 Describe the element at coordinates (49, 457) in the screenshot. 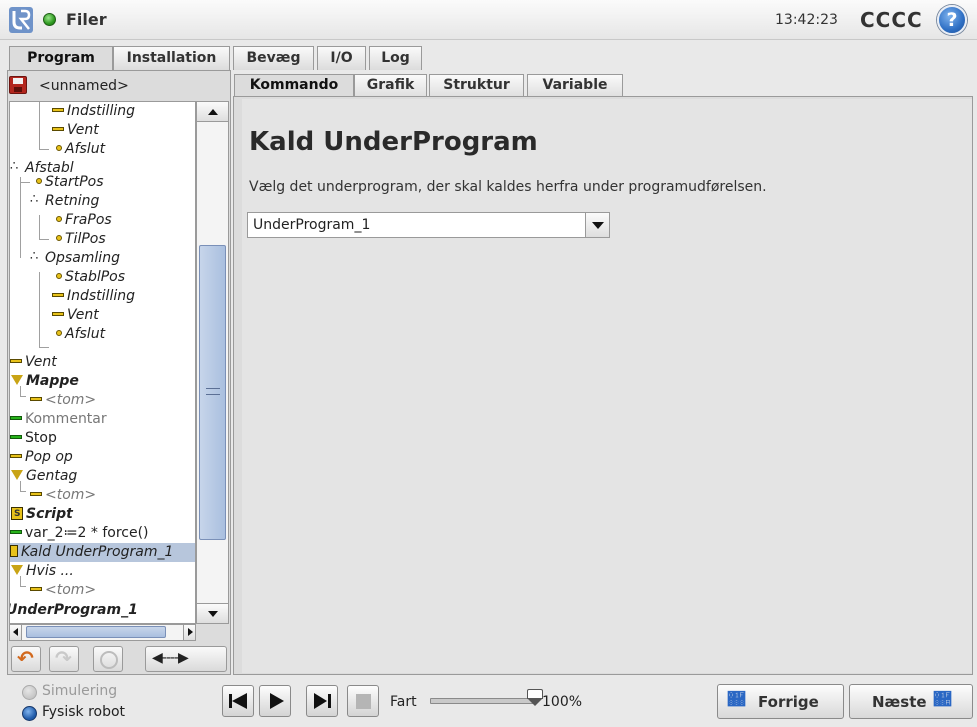

I see `tree-node-label: Pop op` at that location.